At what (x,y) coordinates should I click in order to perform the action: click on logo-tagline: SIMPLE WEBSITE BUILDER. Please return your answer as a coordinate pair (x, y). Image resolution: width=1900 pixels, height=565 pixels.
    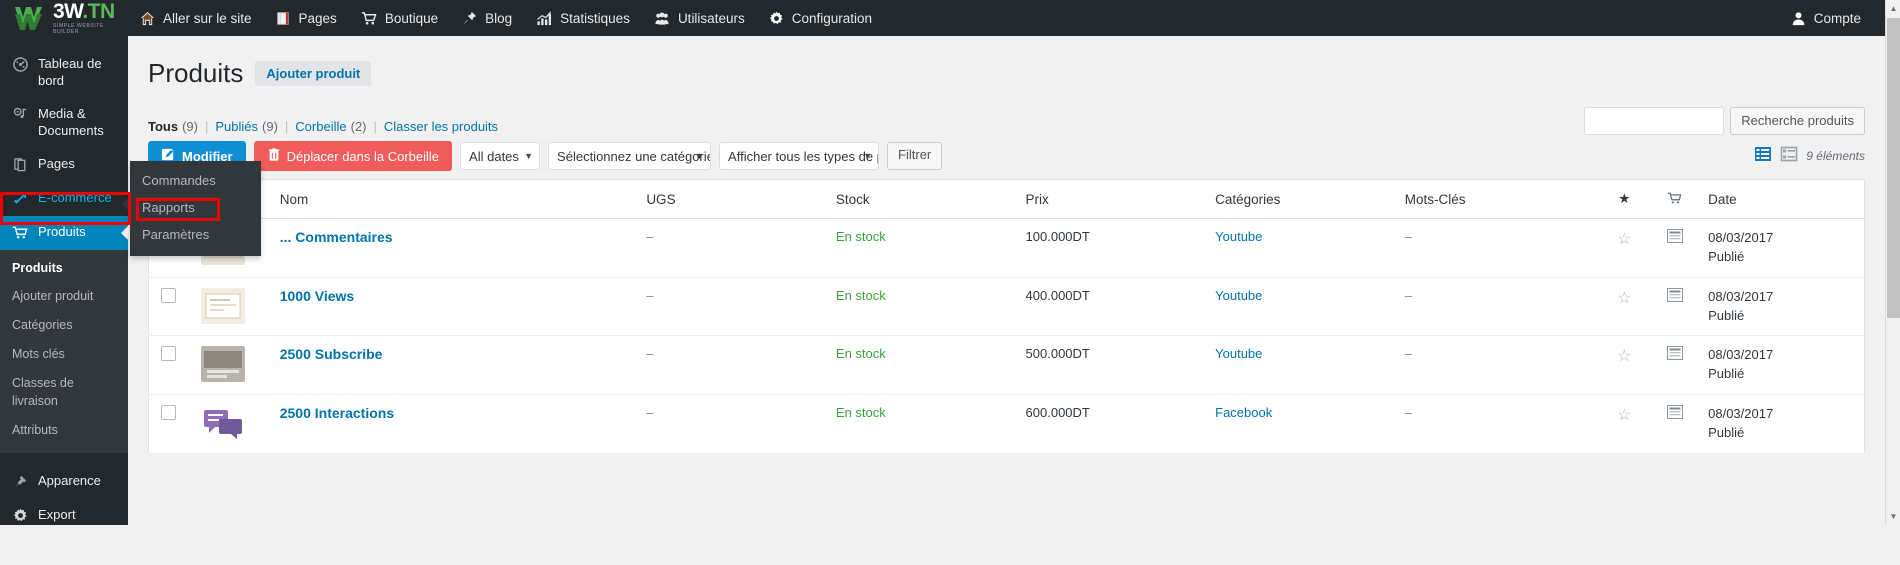
    Looking at the image, I should click on (78, 29).